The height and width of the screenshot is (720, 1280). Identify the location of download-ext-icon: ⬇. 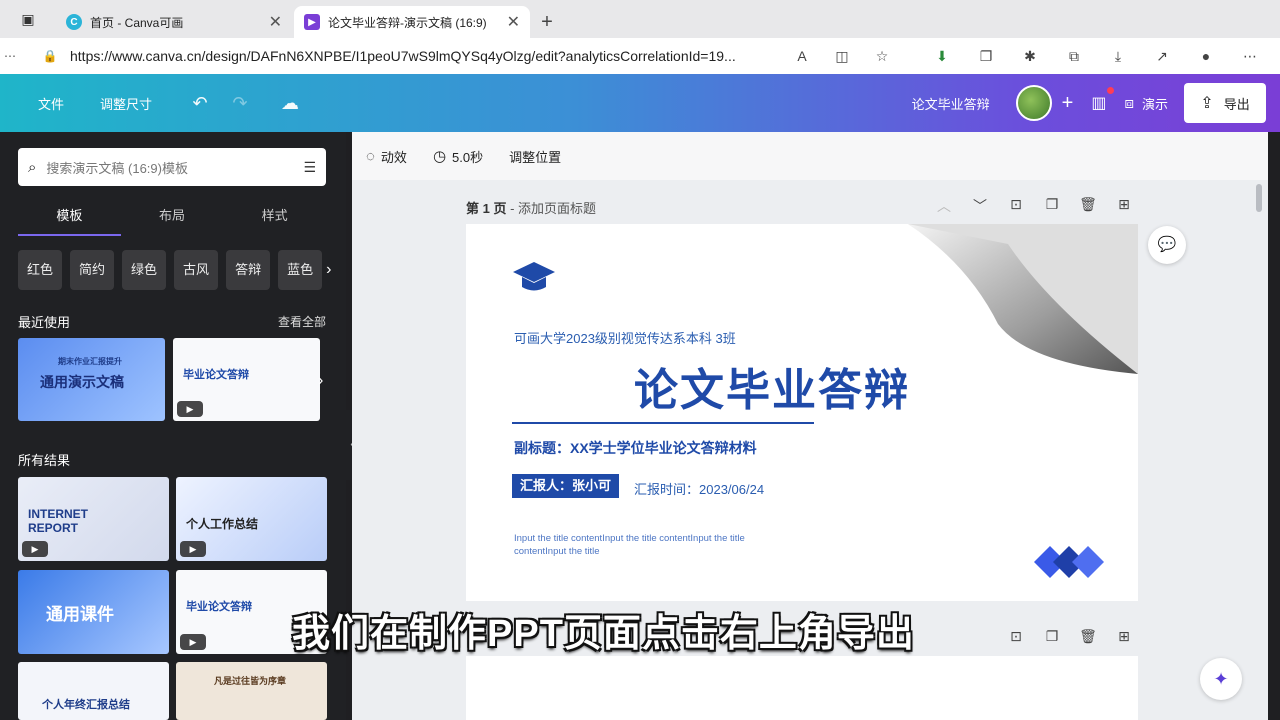
(942, 56).